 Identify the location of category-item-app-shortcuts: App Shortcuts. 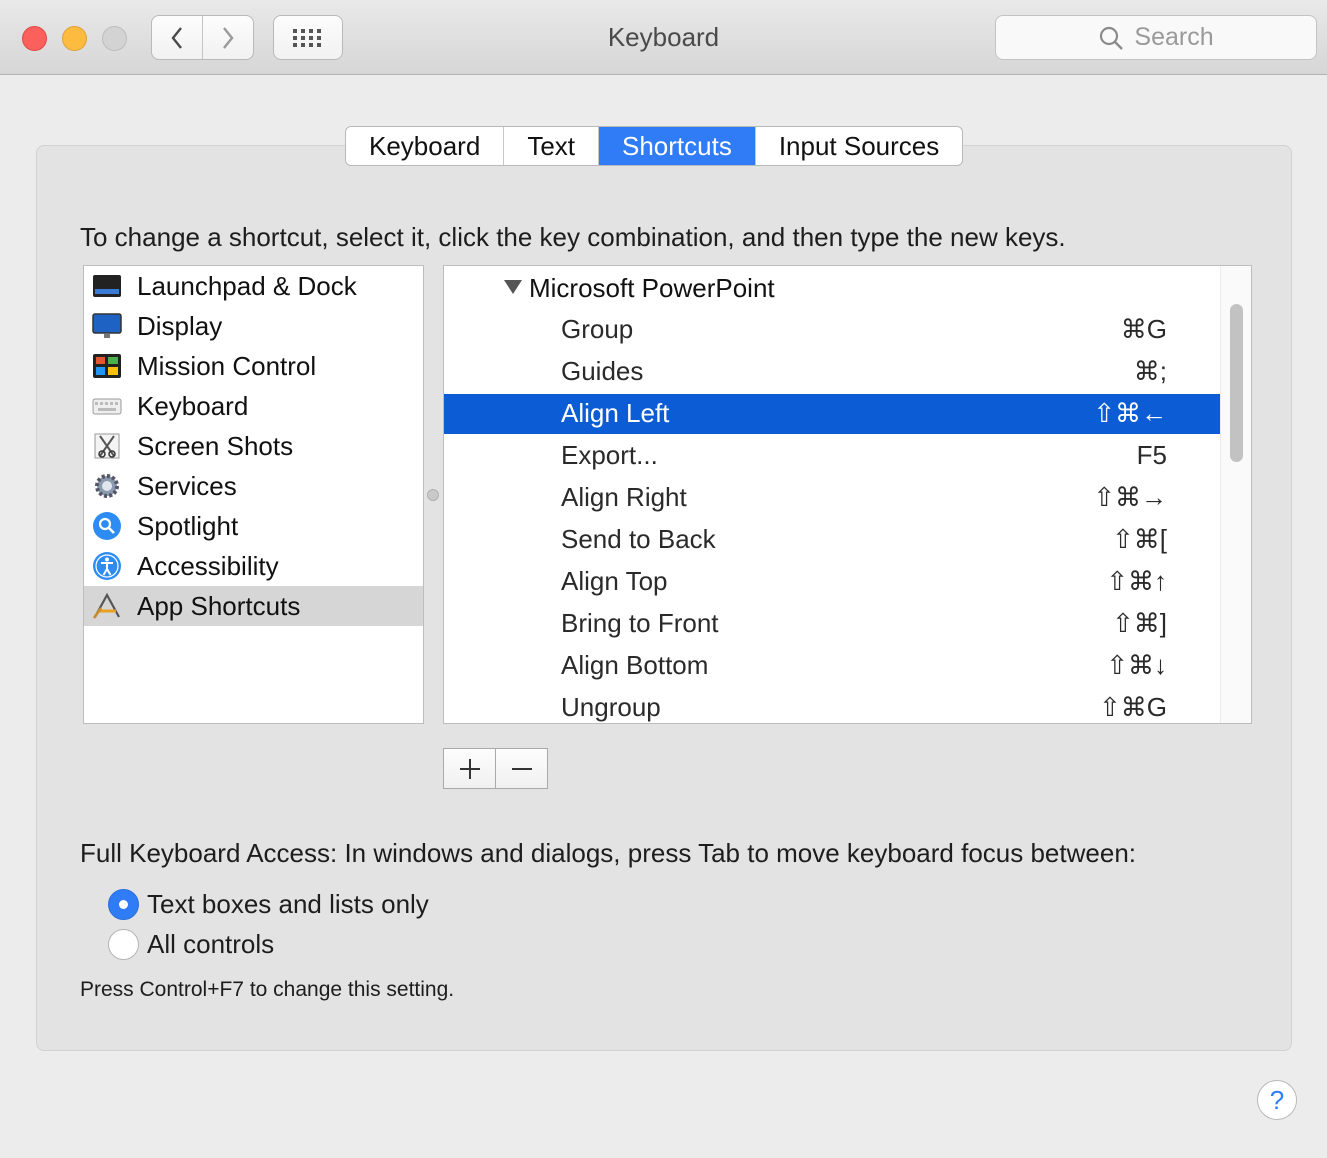
(253, 606).